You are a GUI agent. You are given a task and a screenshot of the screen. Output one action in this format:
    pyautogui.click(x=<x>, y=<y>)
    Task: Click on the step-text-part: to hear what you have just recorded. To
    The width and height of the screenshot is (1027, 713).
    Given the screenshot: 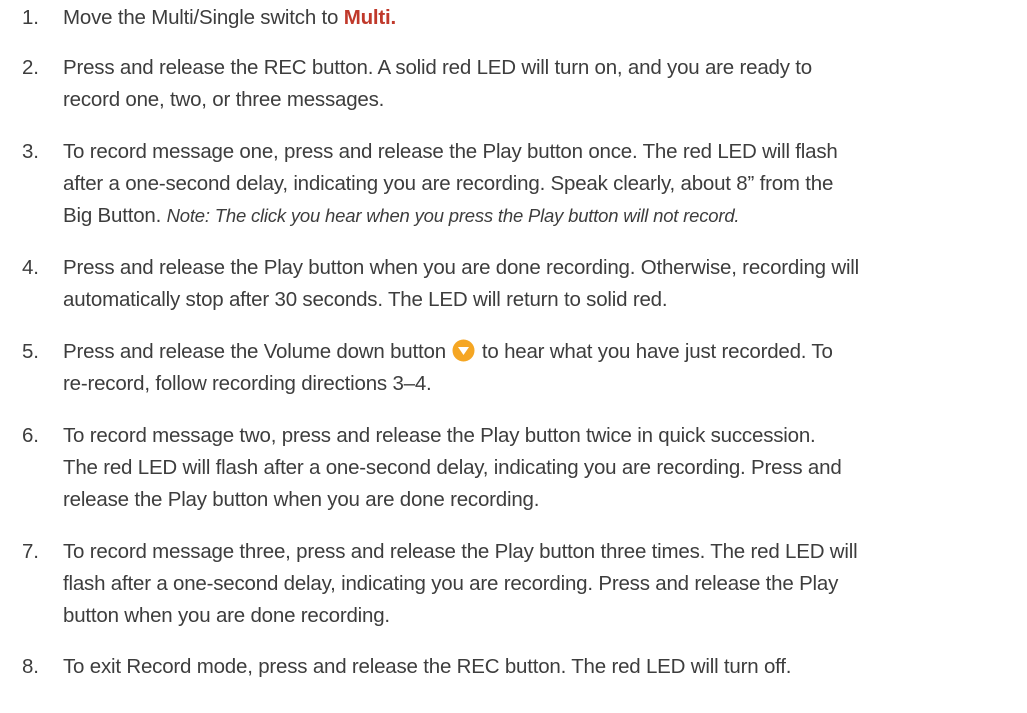 What is the action you would take?
    pyautogui.click(x=654, y=351)
    